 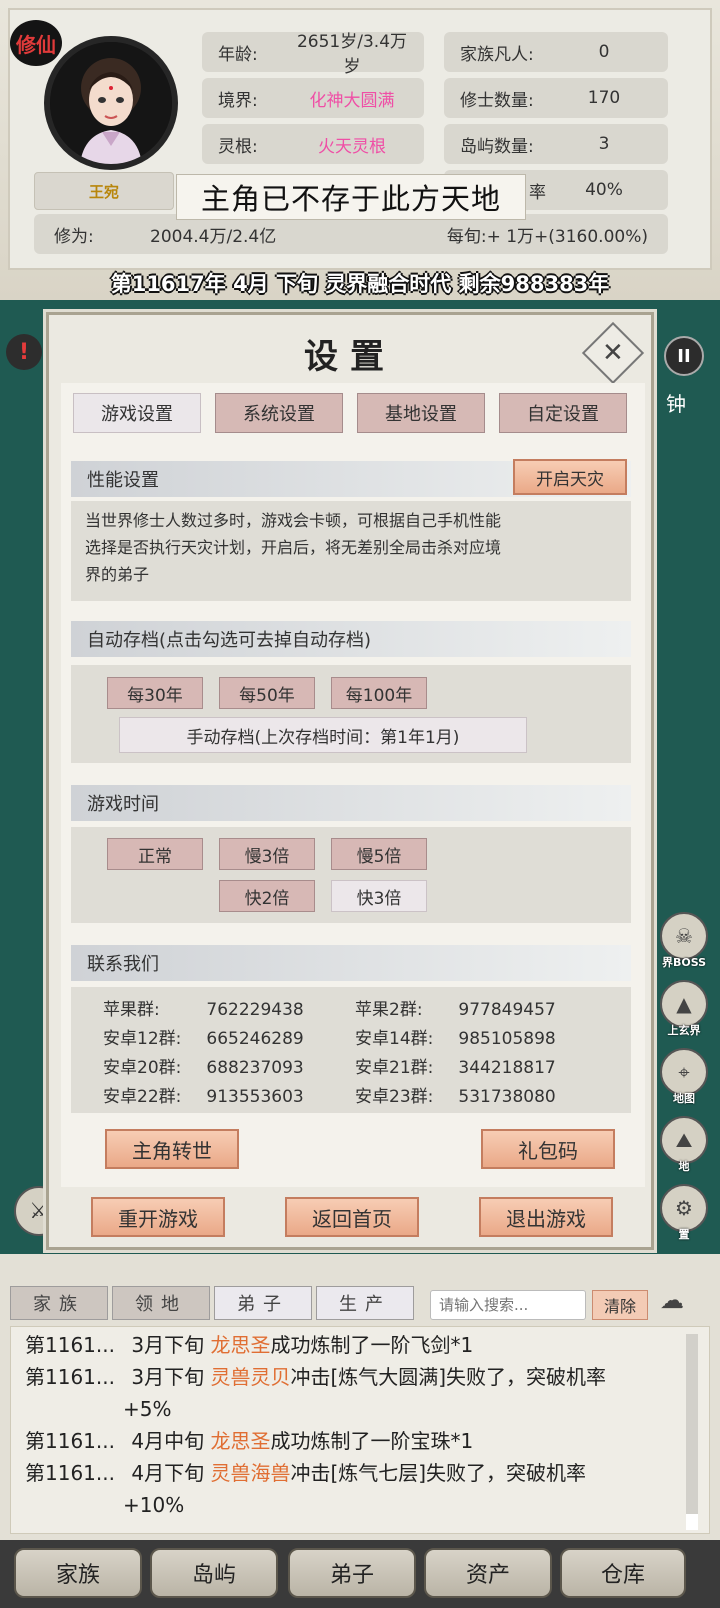 I want to click on section-contact-title: 联系我们, so click(x=351, y=963).